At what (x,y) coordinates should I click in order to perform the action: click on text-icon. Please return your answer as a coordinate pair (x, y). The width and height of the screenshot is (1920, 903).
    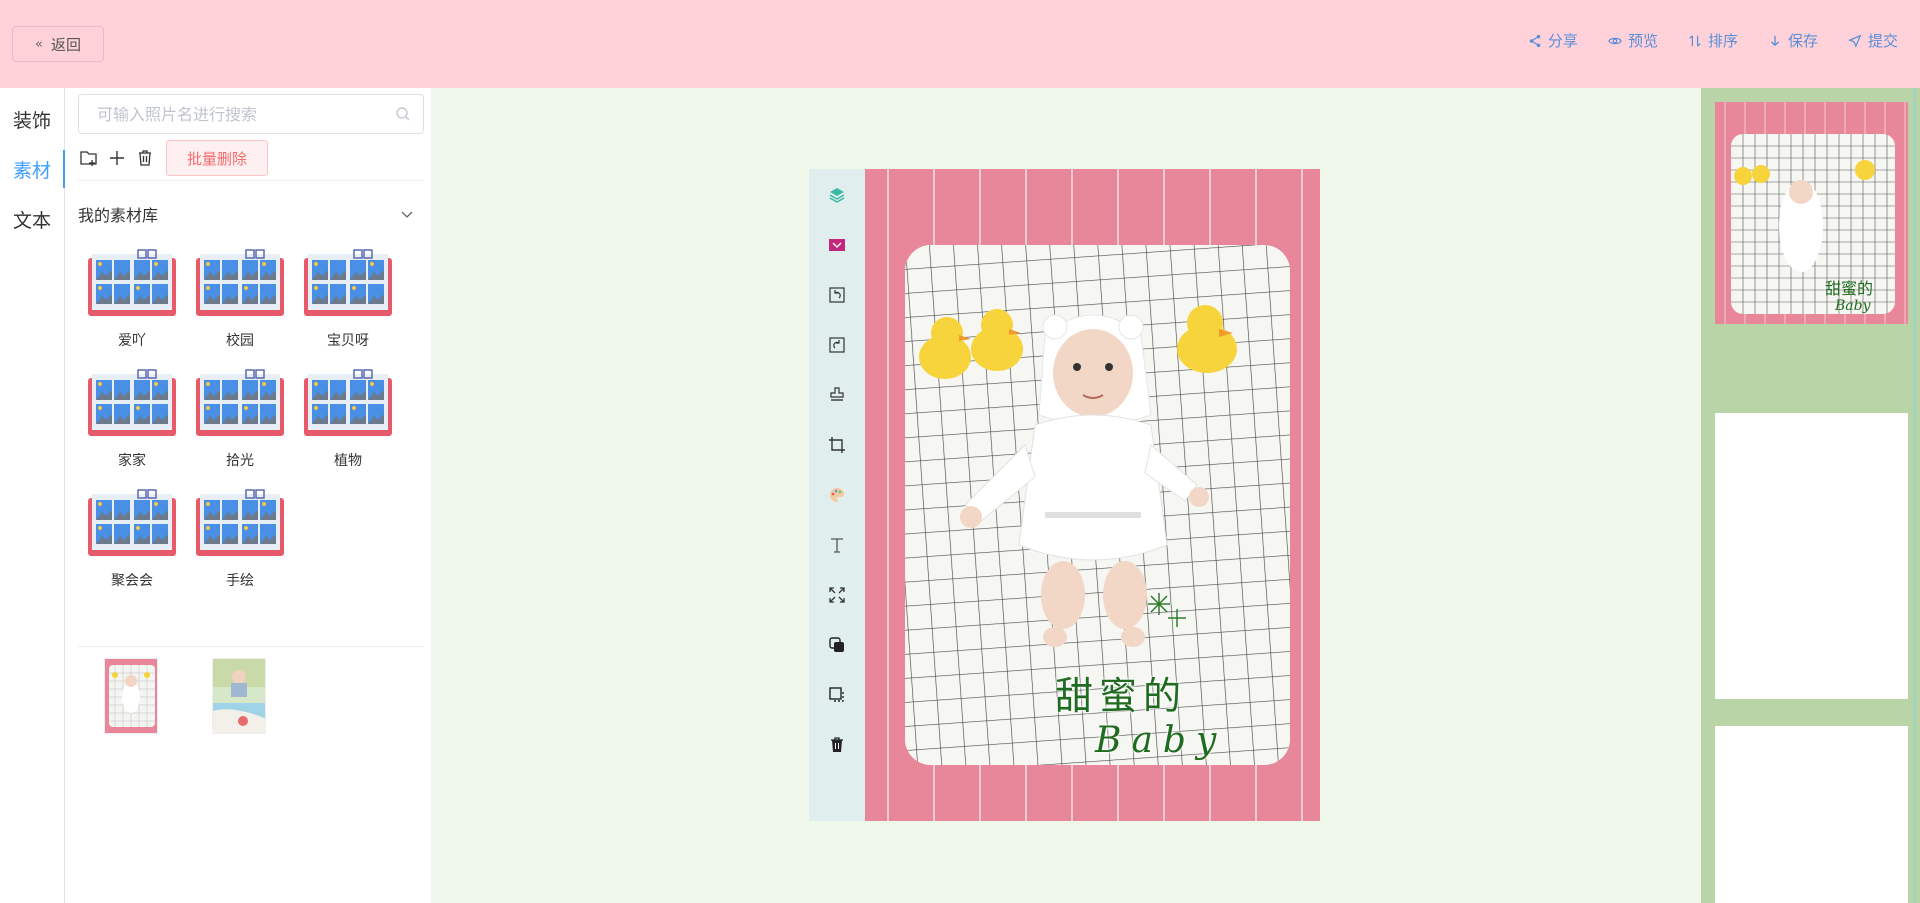
    Looking at the image, I should click on (837, 545).